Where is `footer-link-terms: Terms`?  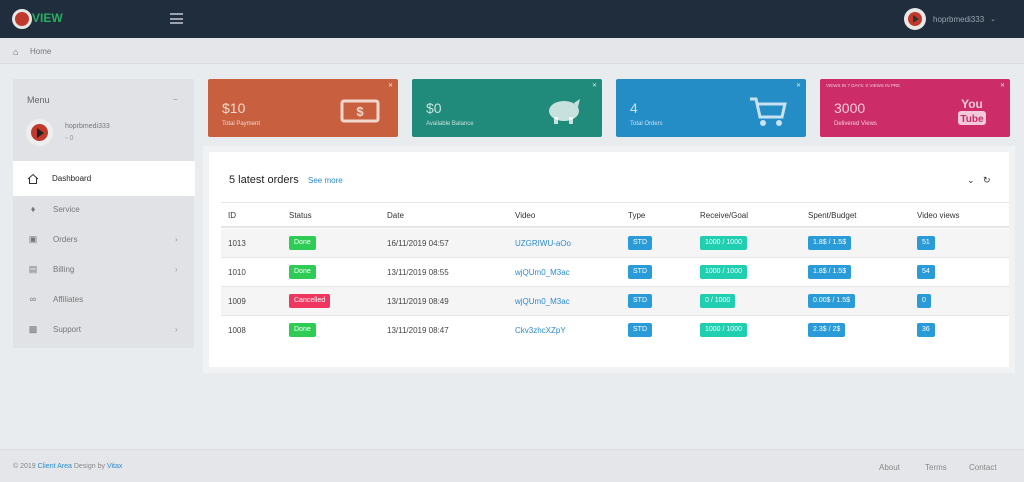 footer-link-terms: Terms is located at coordinates (936, 467).